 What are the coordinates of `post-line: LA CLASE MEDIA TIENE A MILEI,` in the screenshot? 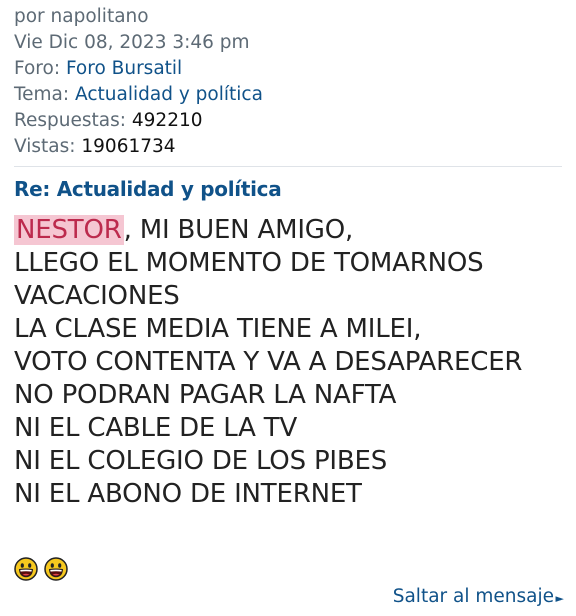 It's located at (218, 329).